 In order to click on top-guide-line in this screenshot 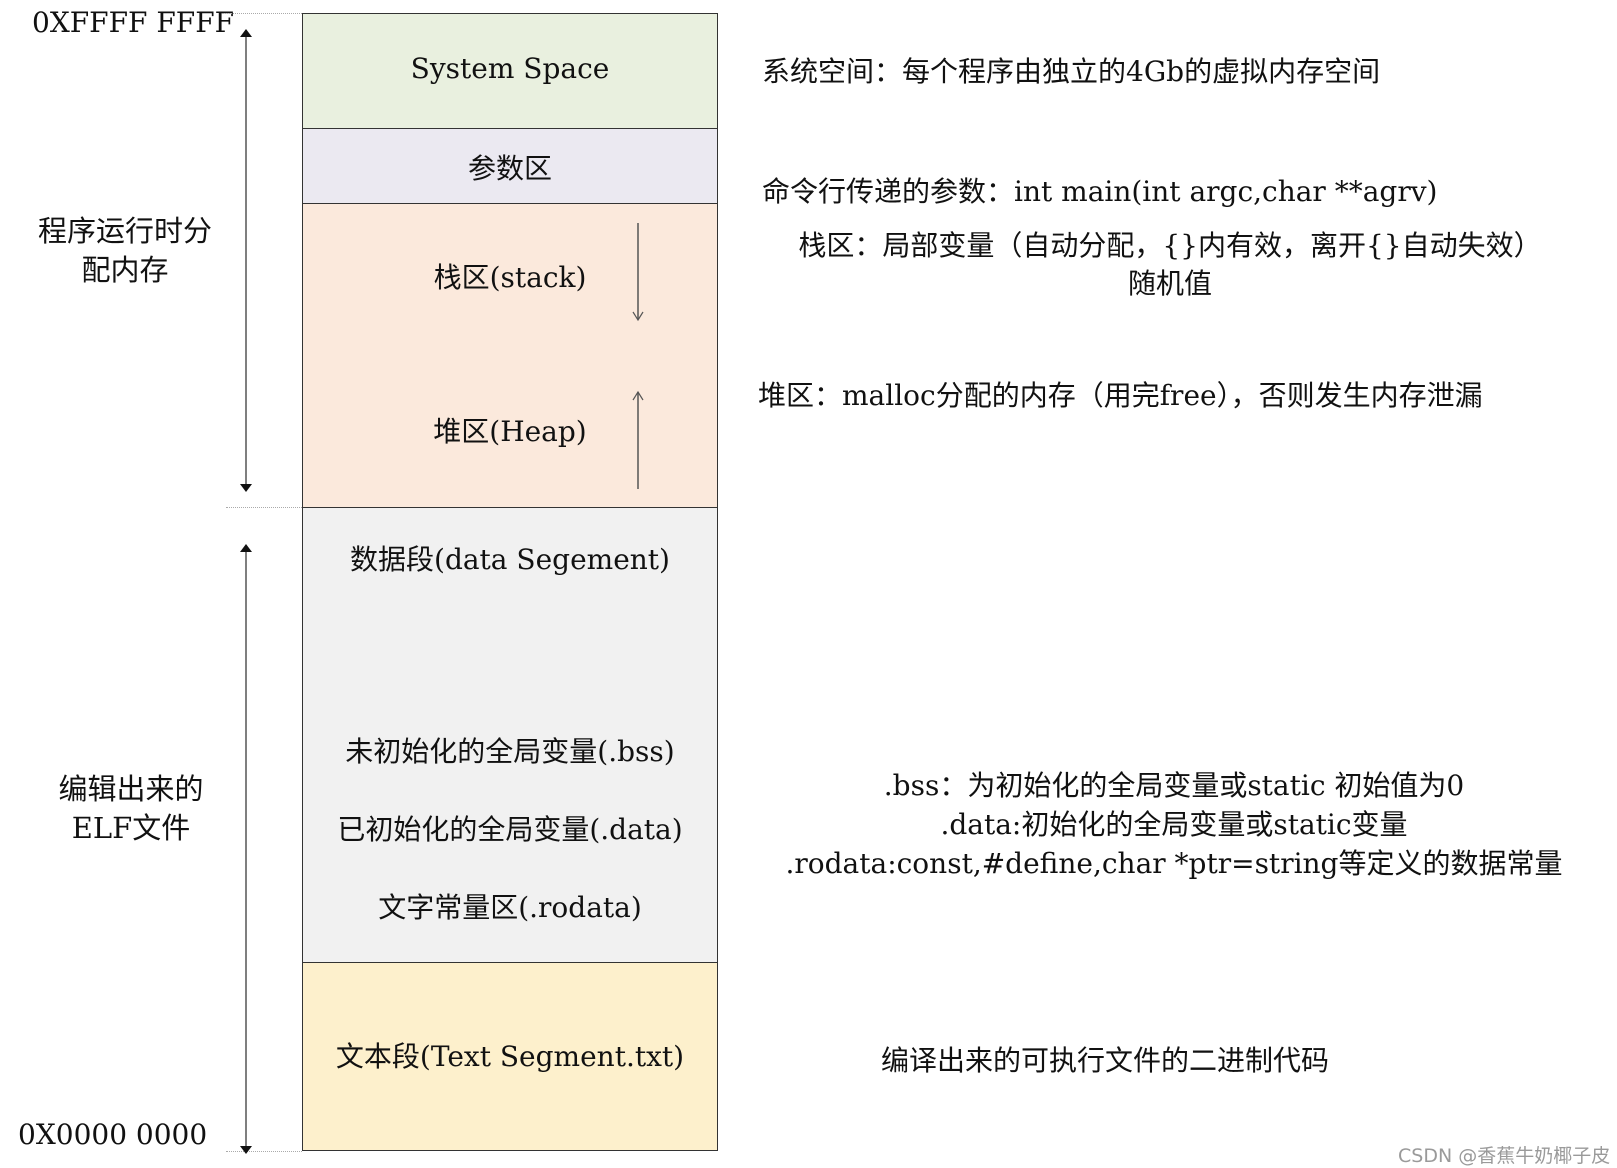, I will do `click(262, 13)`.